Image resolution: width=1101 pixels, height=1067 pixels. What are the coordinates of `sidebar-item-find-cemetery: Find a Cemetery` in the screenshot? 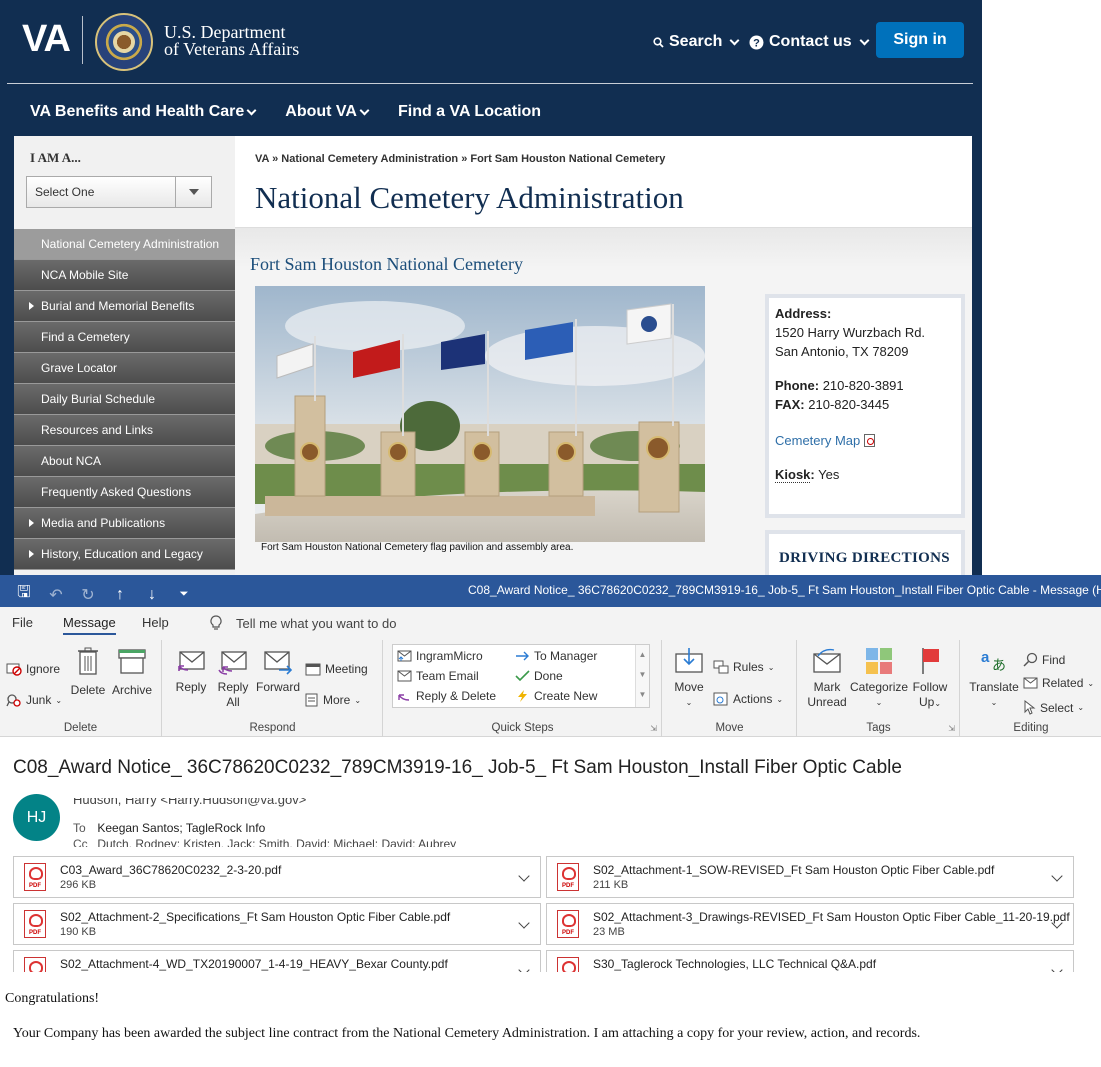 It's located at (124, 337).